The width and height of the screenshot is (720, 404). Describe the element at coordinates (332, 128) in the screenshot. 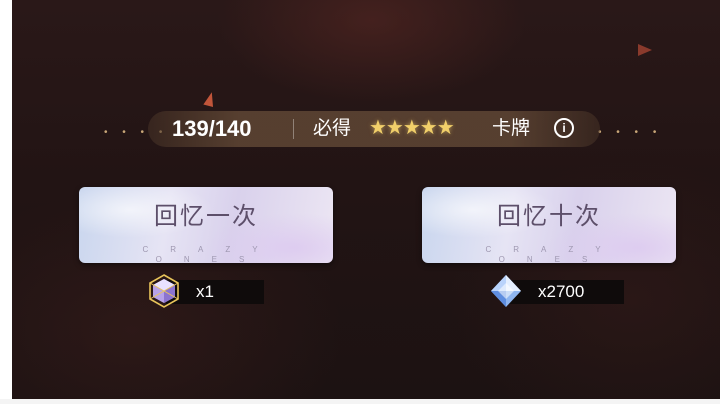

I see `pity-label: 必得` at that location.